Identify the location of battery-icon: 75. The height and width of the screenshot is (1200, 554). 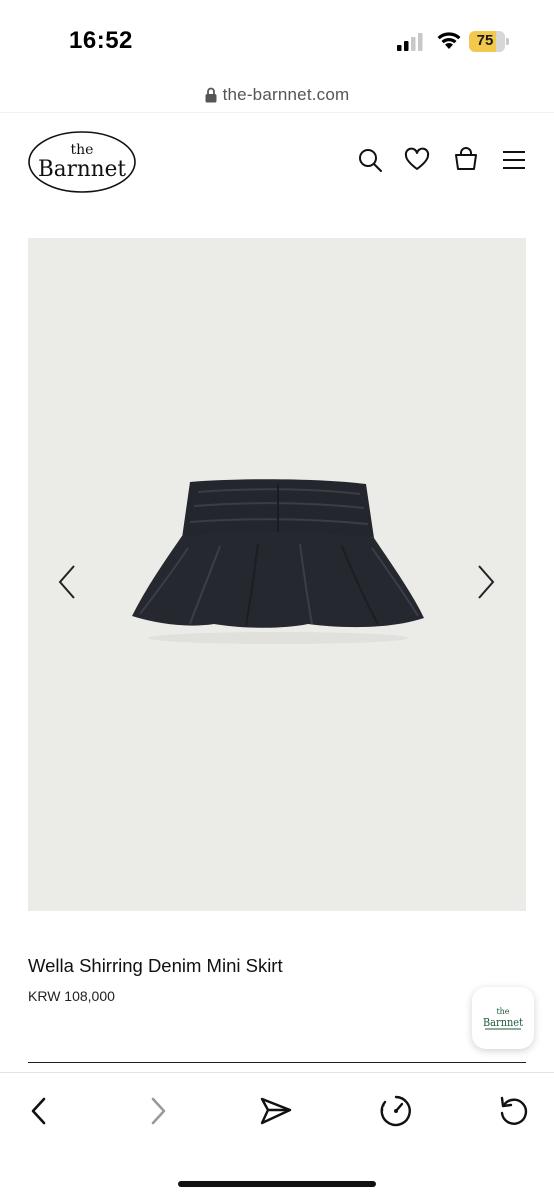
(489, 41).